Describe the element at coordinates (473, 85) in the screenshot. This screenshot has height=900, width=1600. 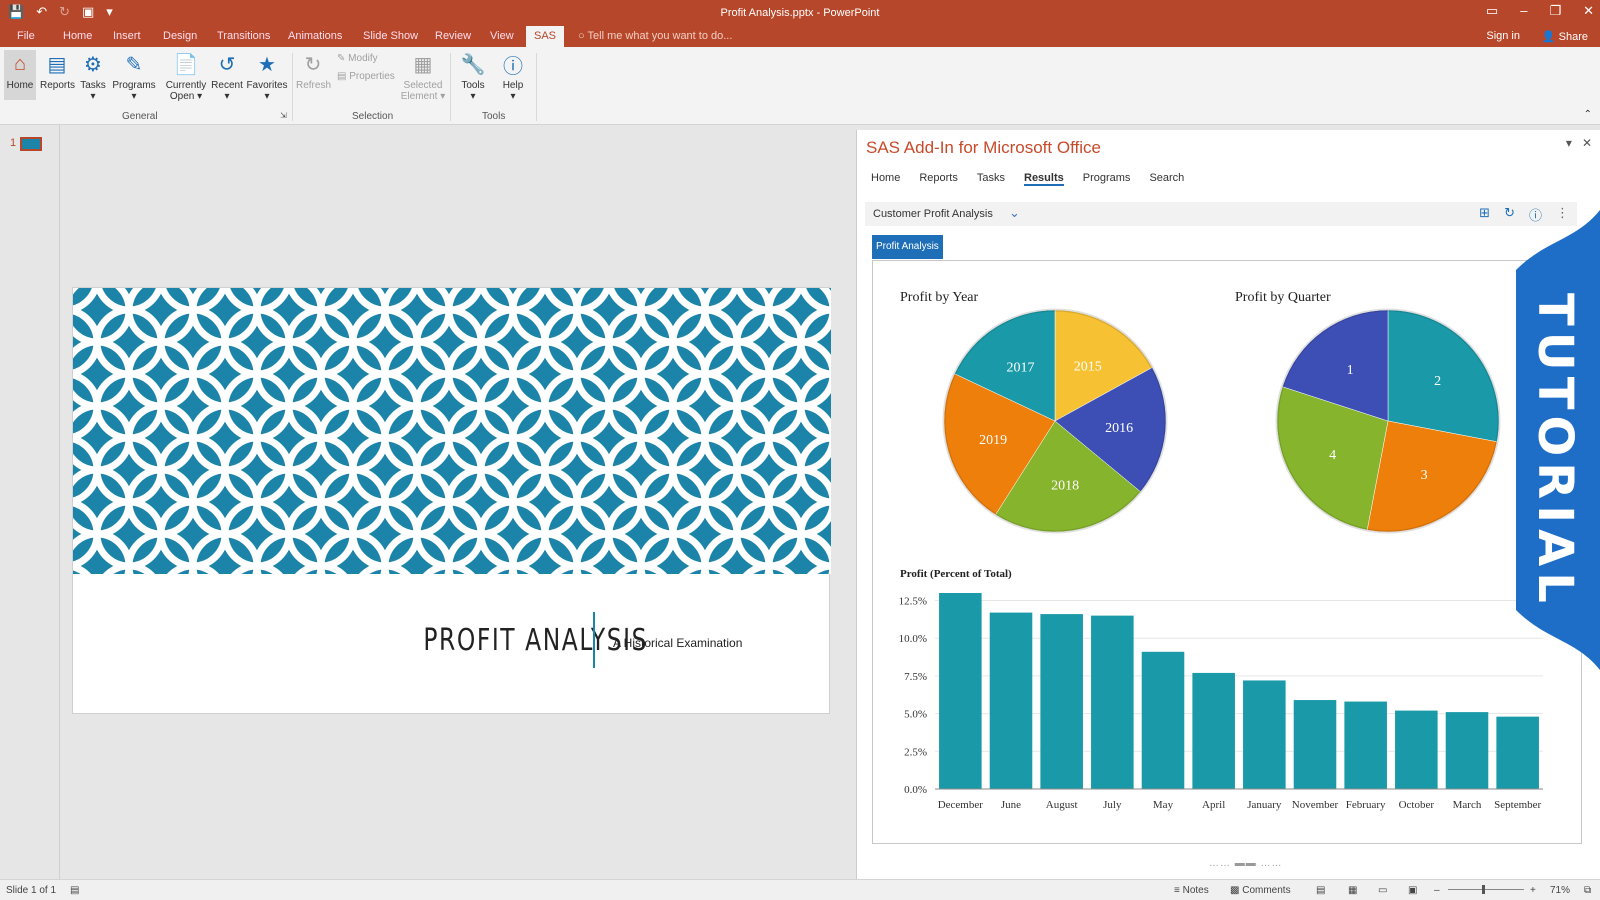
I see `tools-label: Tools` at that location.